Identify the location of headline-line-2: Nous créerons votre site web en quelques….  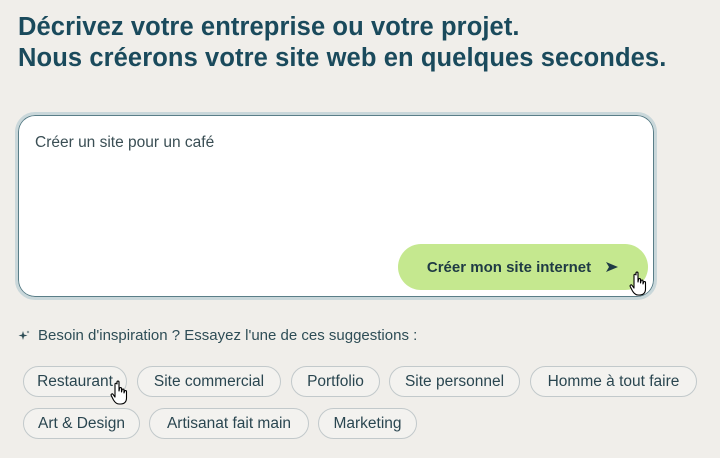
(342, 58).